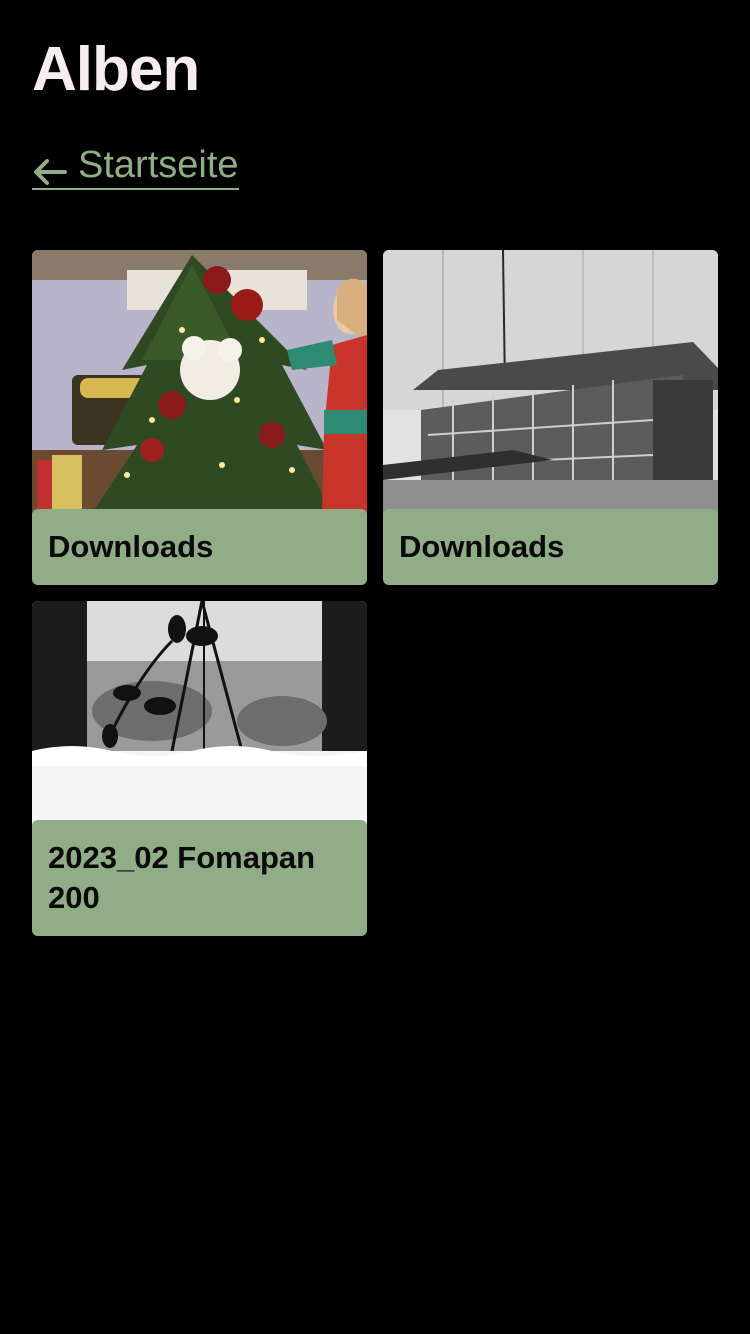  I want to click on back-to-home-link: Startseite, so click(135, 166).